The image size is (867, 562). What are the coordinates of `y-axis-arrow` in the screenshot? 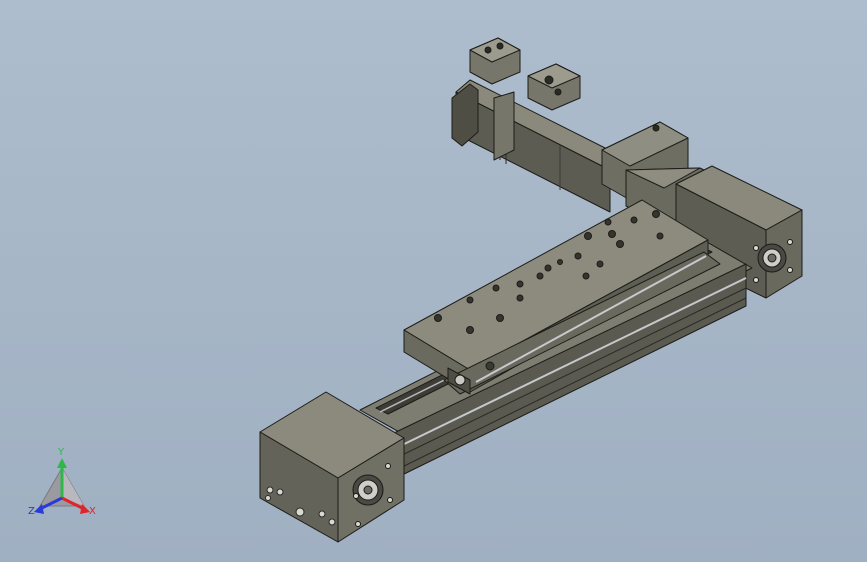 It's located at (62, 463).